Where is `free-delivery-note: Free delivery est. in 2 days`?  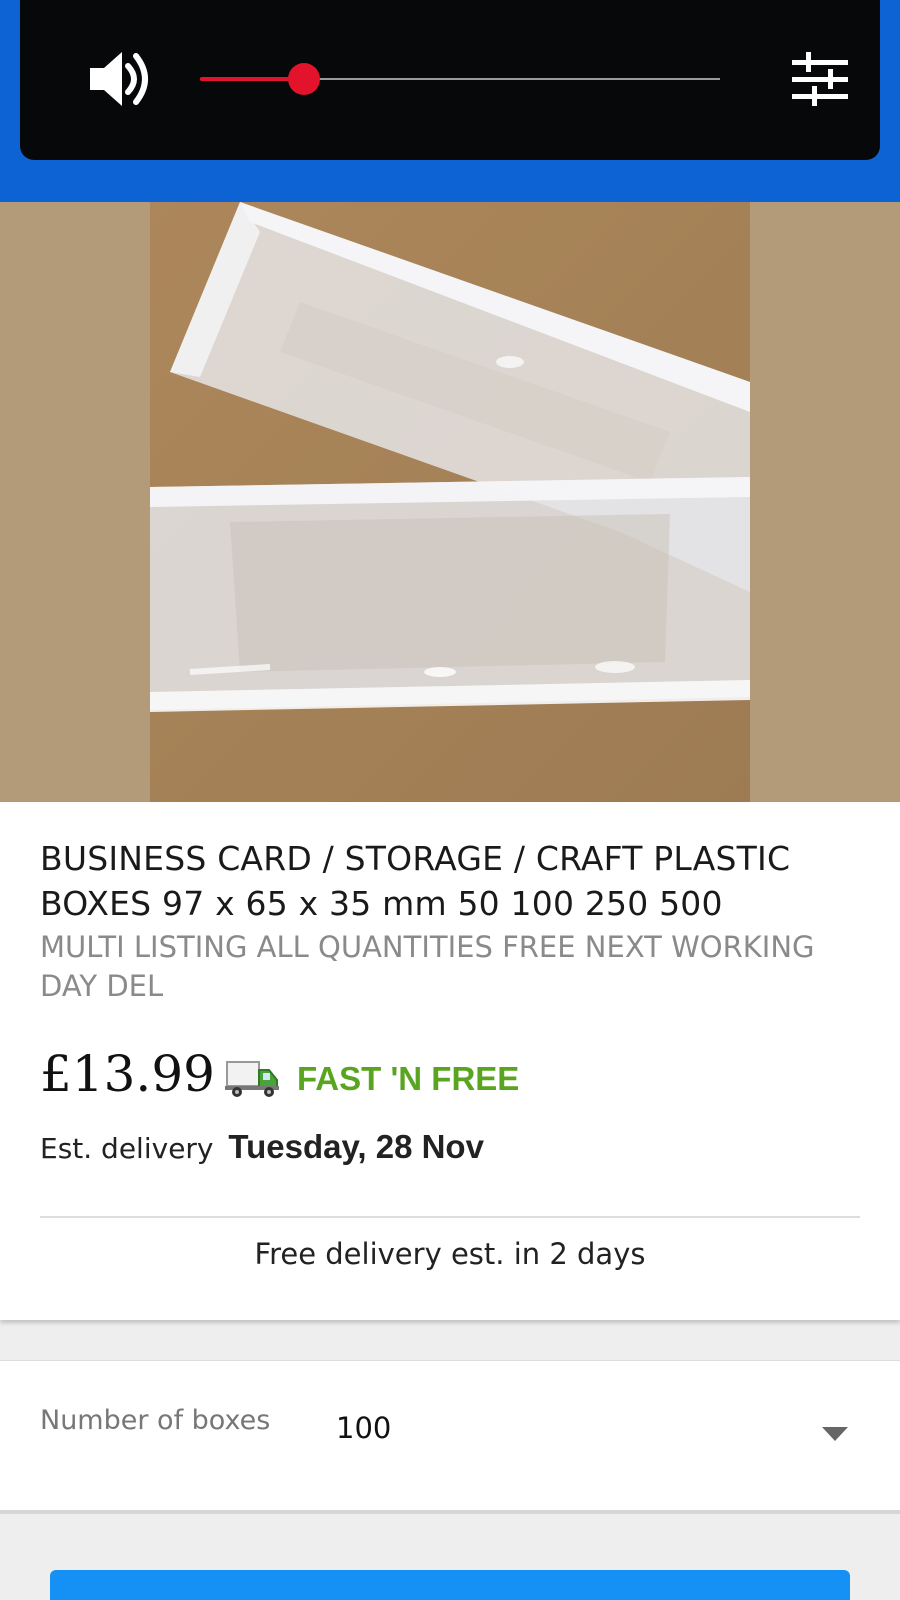 free-delivery-note: Free delivery est. in 2 days is located at coordinates (450, 1254).